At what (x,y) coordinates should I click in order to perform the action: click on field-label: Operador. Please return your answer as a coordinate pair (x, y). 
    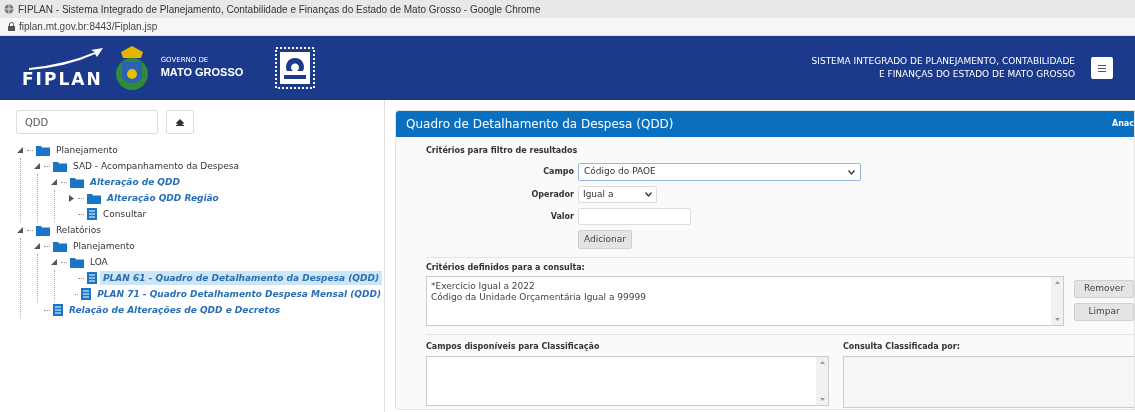
    Looking at the image, I should click on (552, 194).